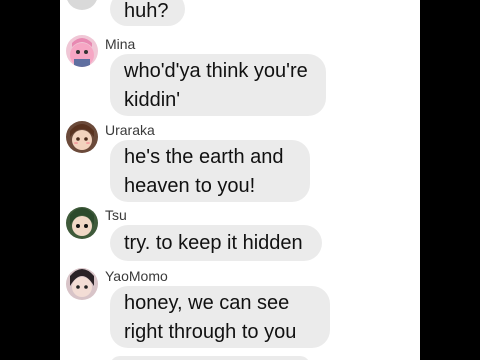 This screenshot has height=360, width=480. Describe the element at coordinates (130, 130) in the screenshot. I see `sender-name: Uraraka` at that location.